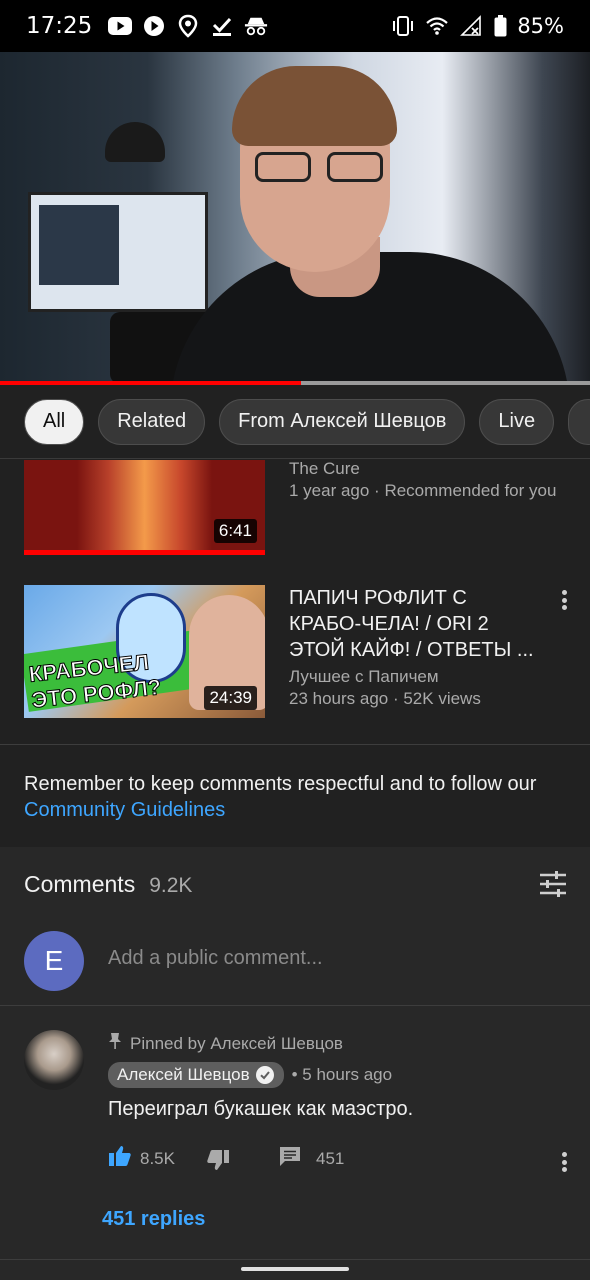 Image resolution: width=590 pixels, height=1280 pixels. What do you see at coordinates (115, 1043) in the screenshot?
I see `pin-icon` at bounding box center [115, 1043].